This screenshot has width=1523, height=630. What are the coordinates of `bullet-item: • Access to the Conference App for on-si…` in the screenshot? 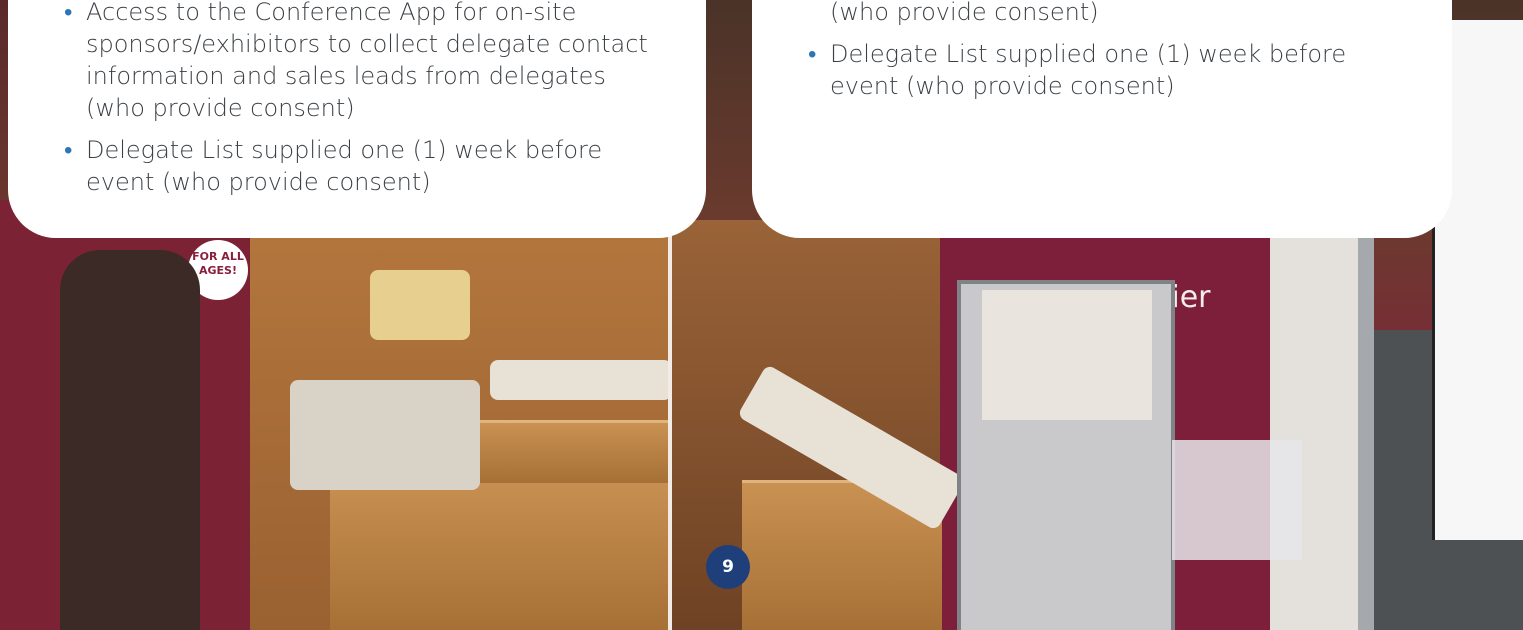 It's located at (365, 62).